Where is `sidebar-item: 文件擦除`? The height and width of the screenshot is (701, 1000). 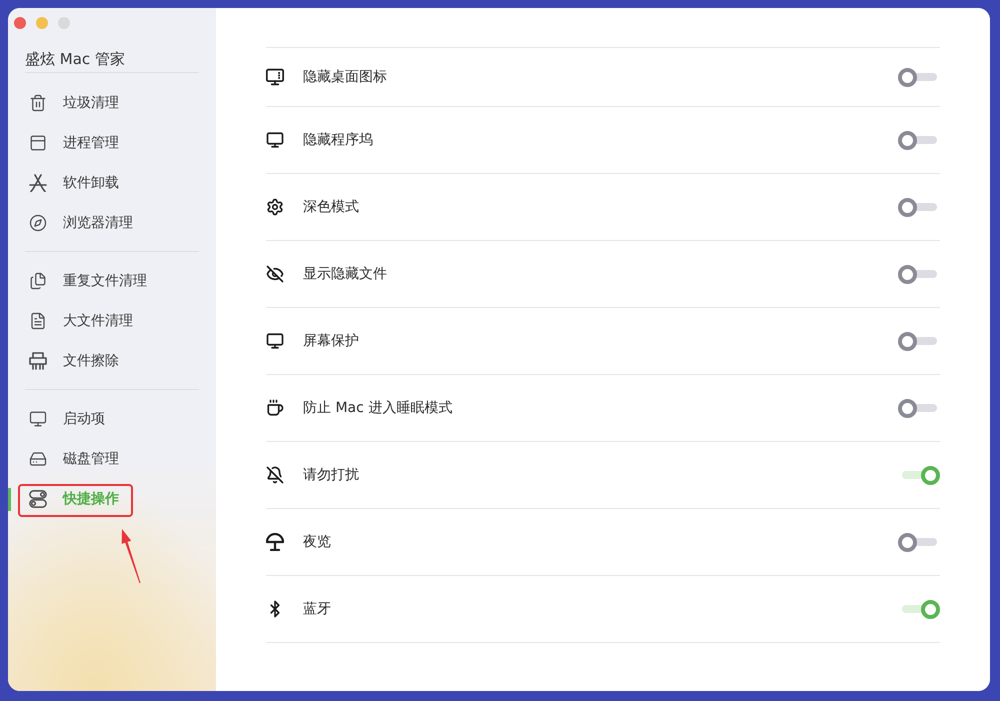 sidebar-item: 文件擦除 is located at coordinates (112, 361).